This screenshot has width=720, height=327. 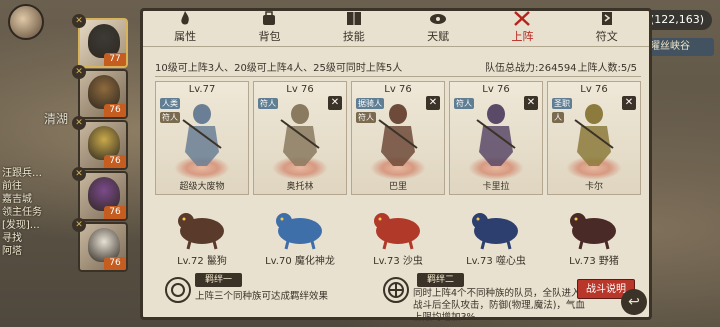 I want to click on quest-tracker-line: 阿塔, so click(x=32, y=252).